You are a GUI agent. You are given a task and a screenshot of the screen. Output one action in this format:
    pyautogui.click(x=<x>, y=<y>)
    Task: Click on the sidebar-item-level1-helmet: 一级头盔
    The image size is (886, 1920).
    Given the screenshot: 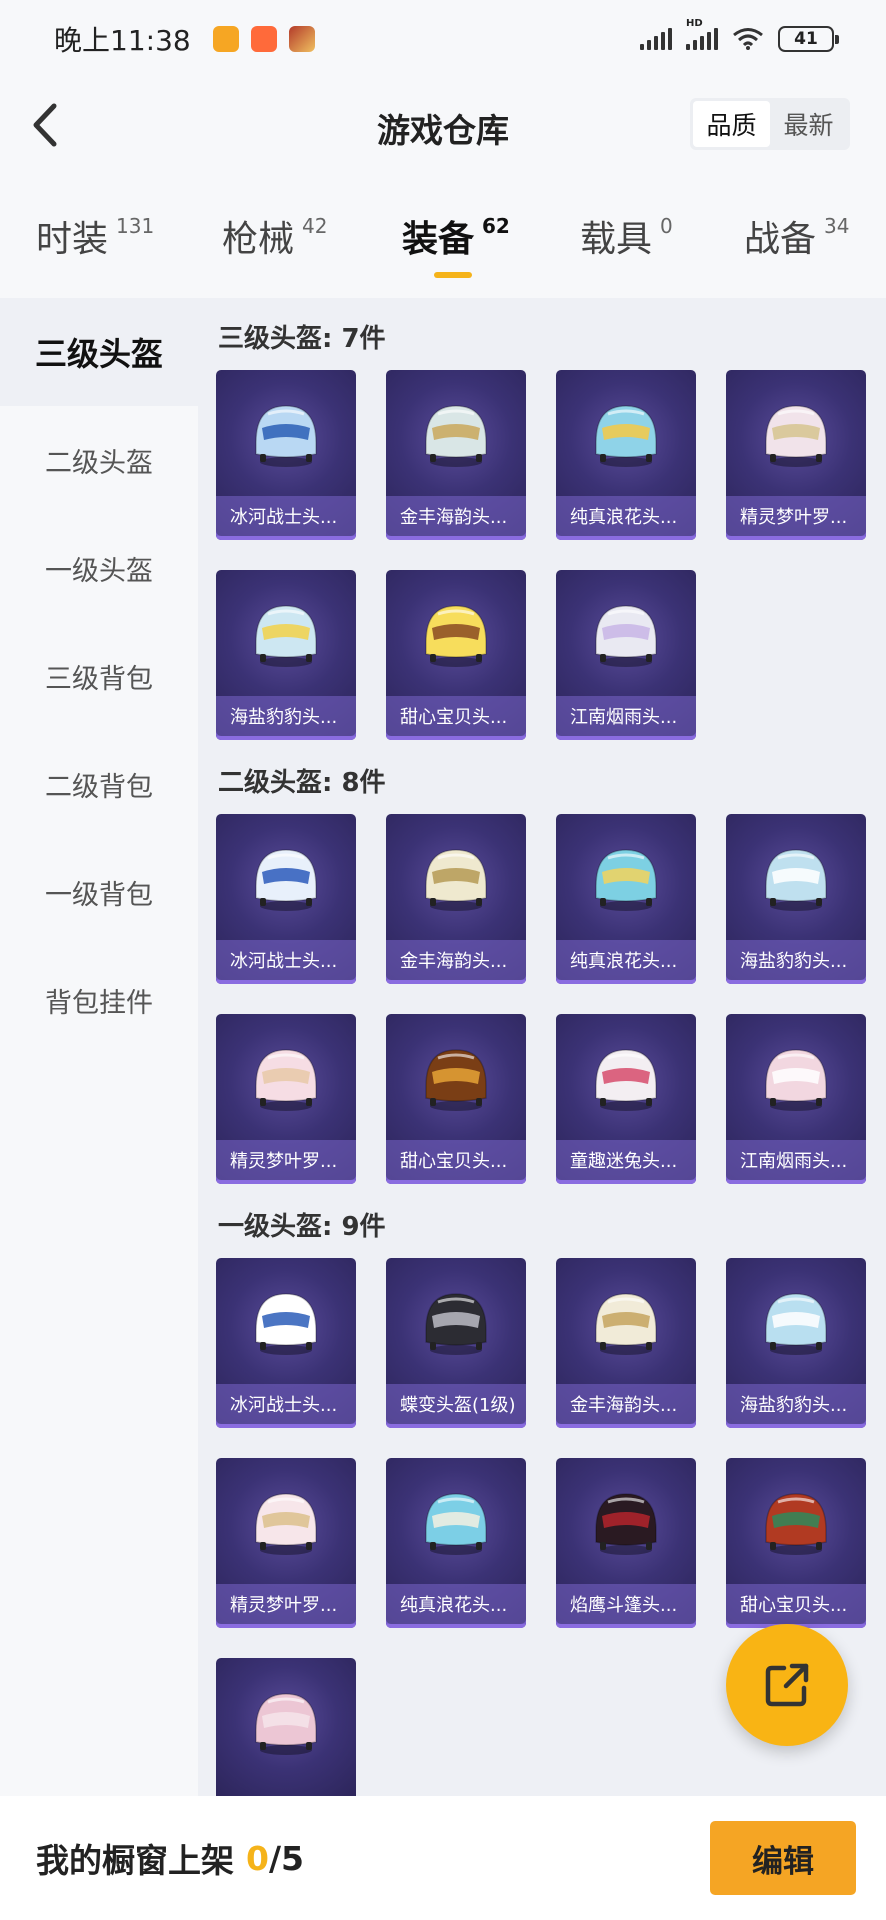 What is the action you would take?
    pyautogui.click(x=99, y=568)
    